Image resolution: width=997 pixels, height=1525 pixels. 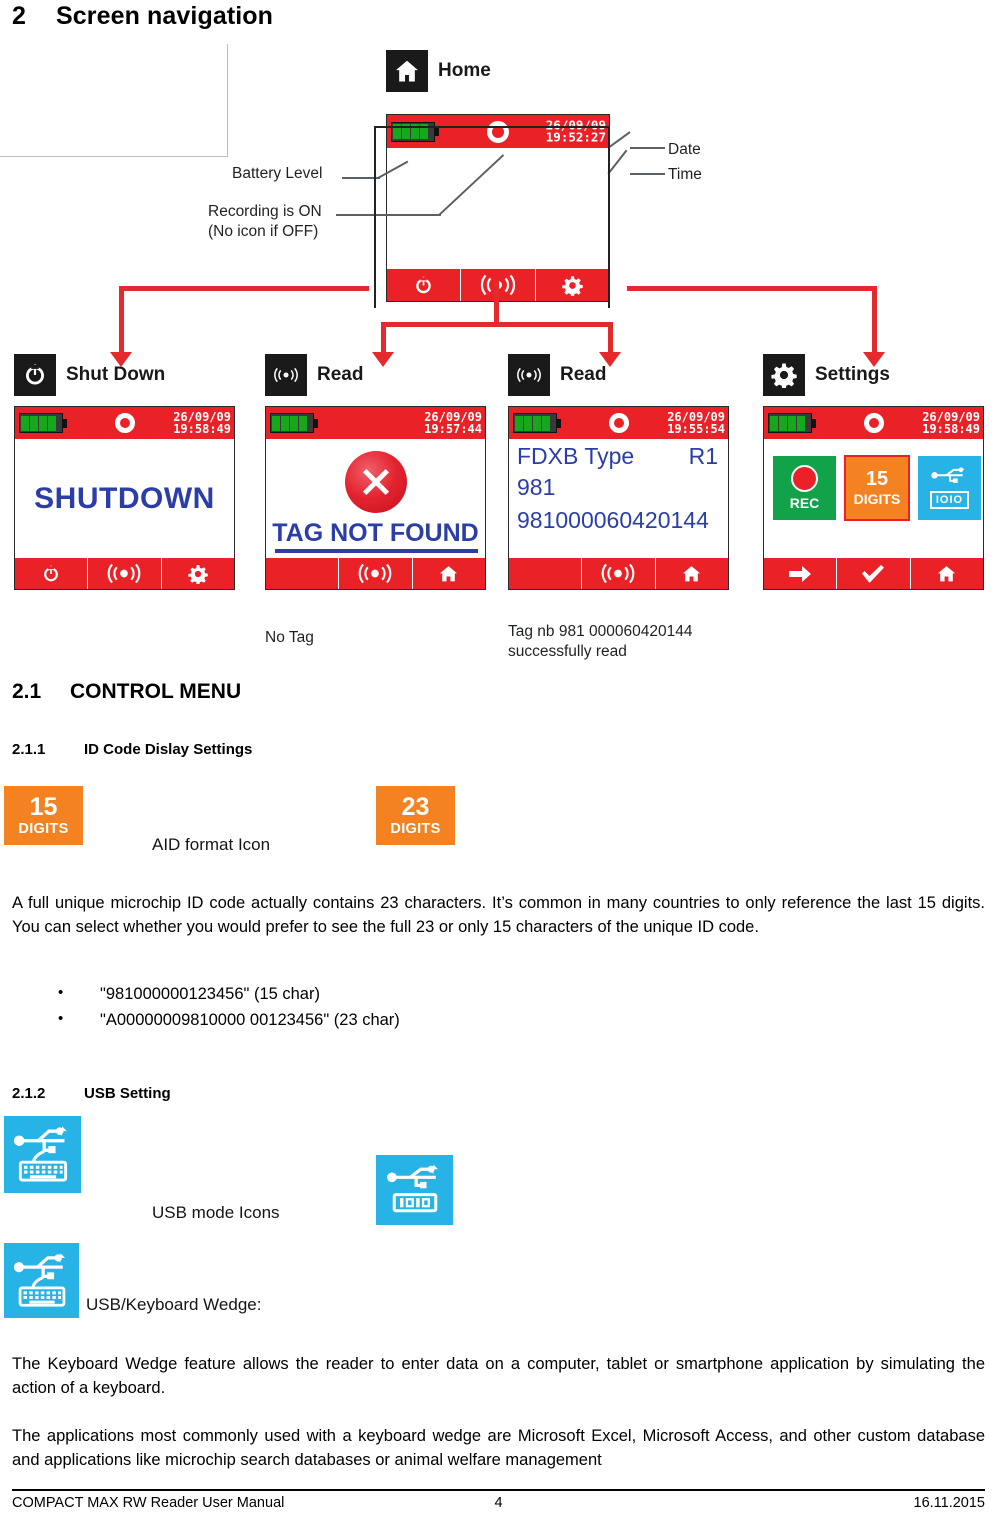 What do you see at coordinates (949, 488) in the screenshot?
I see `usb-serial-tile: IOIO` at bounding box center [949, 488].